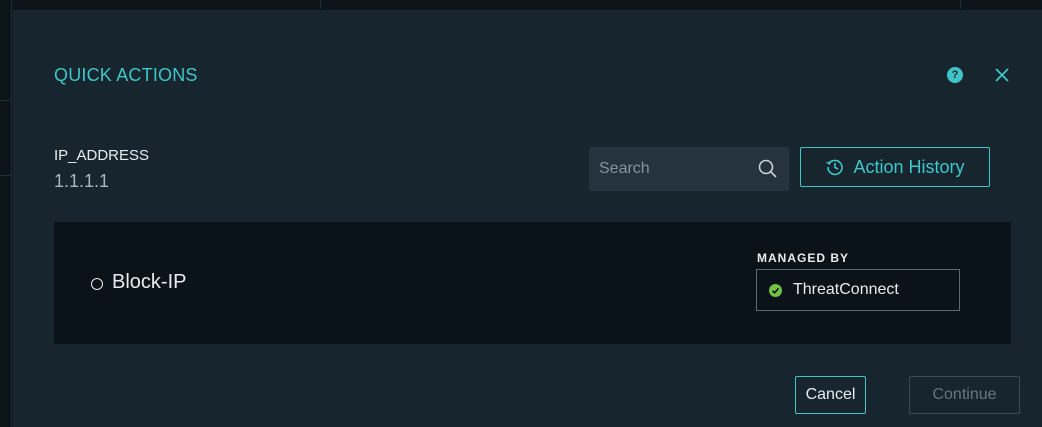  Describe the element at coordinates (835, 167) in the screenshot. I see `history-icon` at that location.